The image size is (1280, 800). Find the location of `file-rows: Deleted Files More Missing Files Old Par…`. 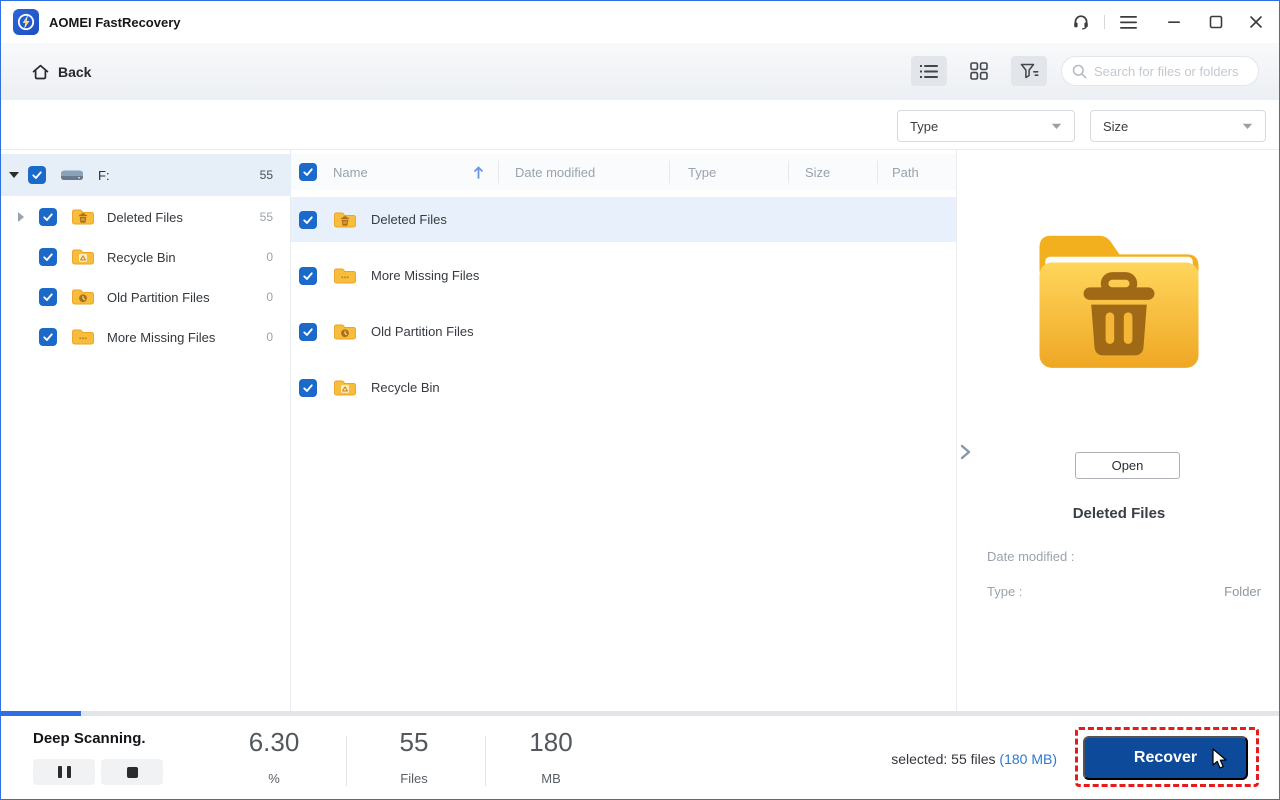

file-rows: Deleted Files More Missing Files Old Par… is located at coordinates (623, 309).